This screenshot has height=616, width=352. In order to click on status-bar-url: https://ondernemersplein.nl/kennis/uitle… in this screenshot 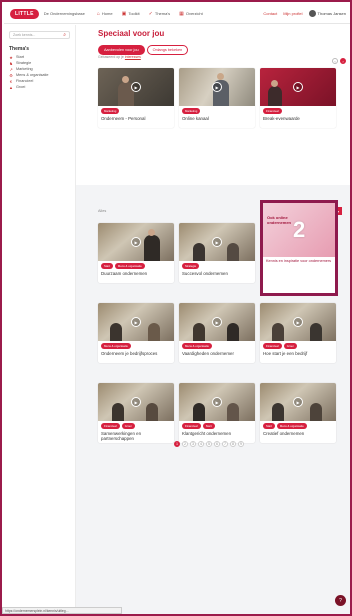, I will do `click(62, 610)`.